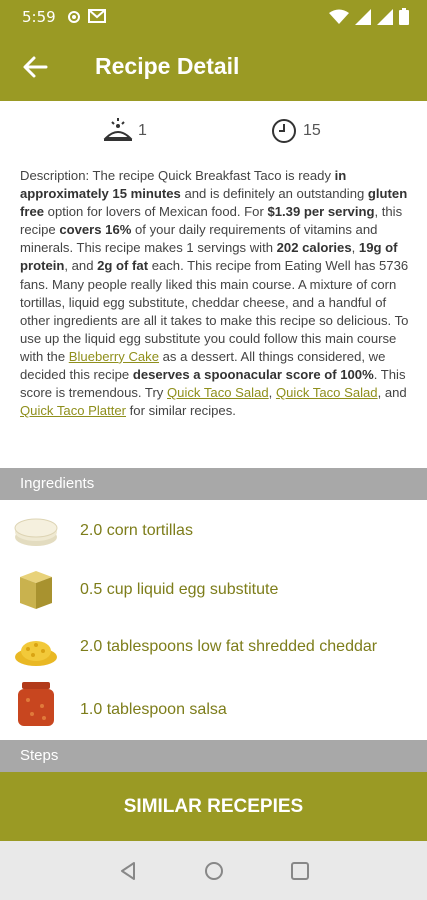  I want to click on ingredient-label: 0.5 cup liquid egg substitute, so click(179, 589).